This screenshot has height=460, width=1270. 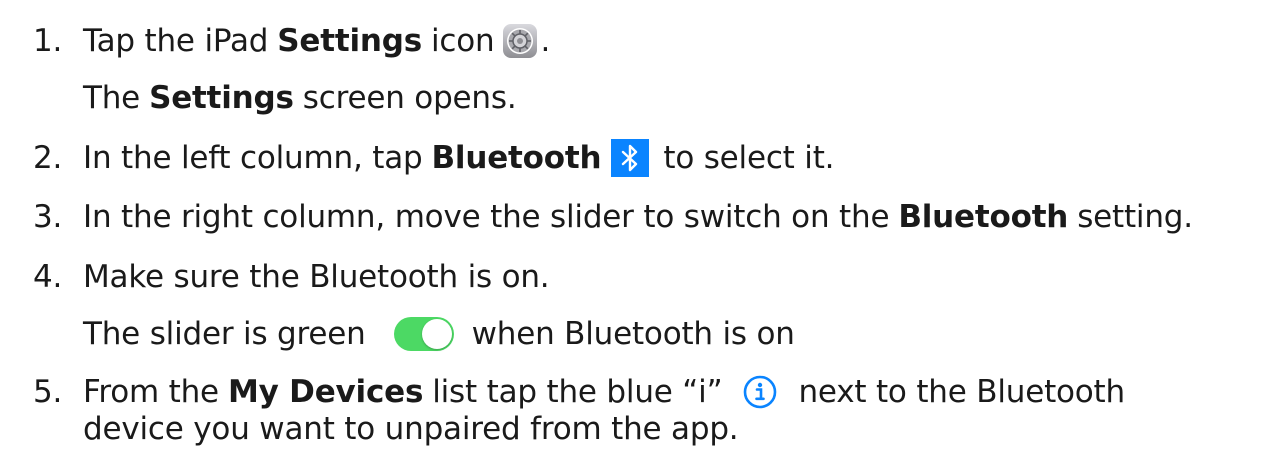 What do you see at coordinates (253, 158) in the screenshot?
I see `step-text: In the left column, tap` at bounding box center [253, 158].